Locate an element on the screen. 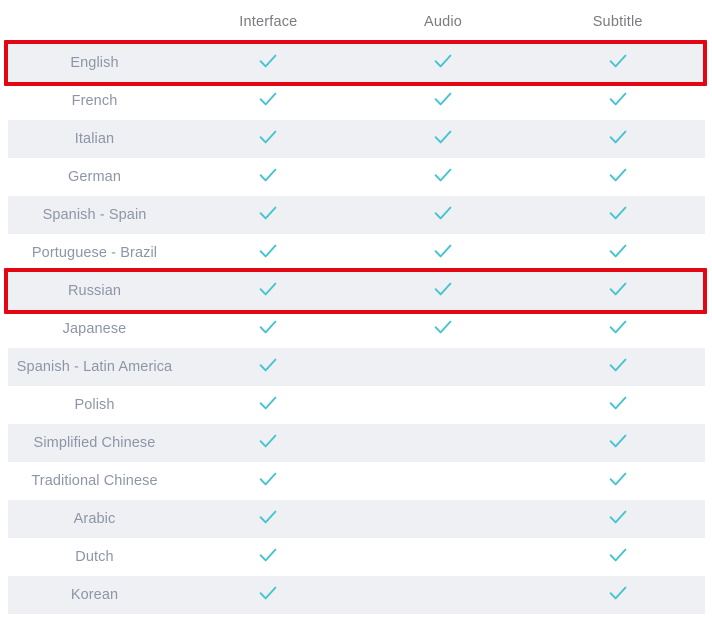 This screenshot has height=633, width=712. language-name: Spanish - Latin America is located at coordinates (94, 367).